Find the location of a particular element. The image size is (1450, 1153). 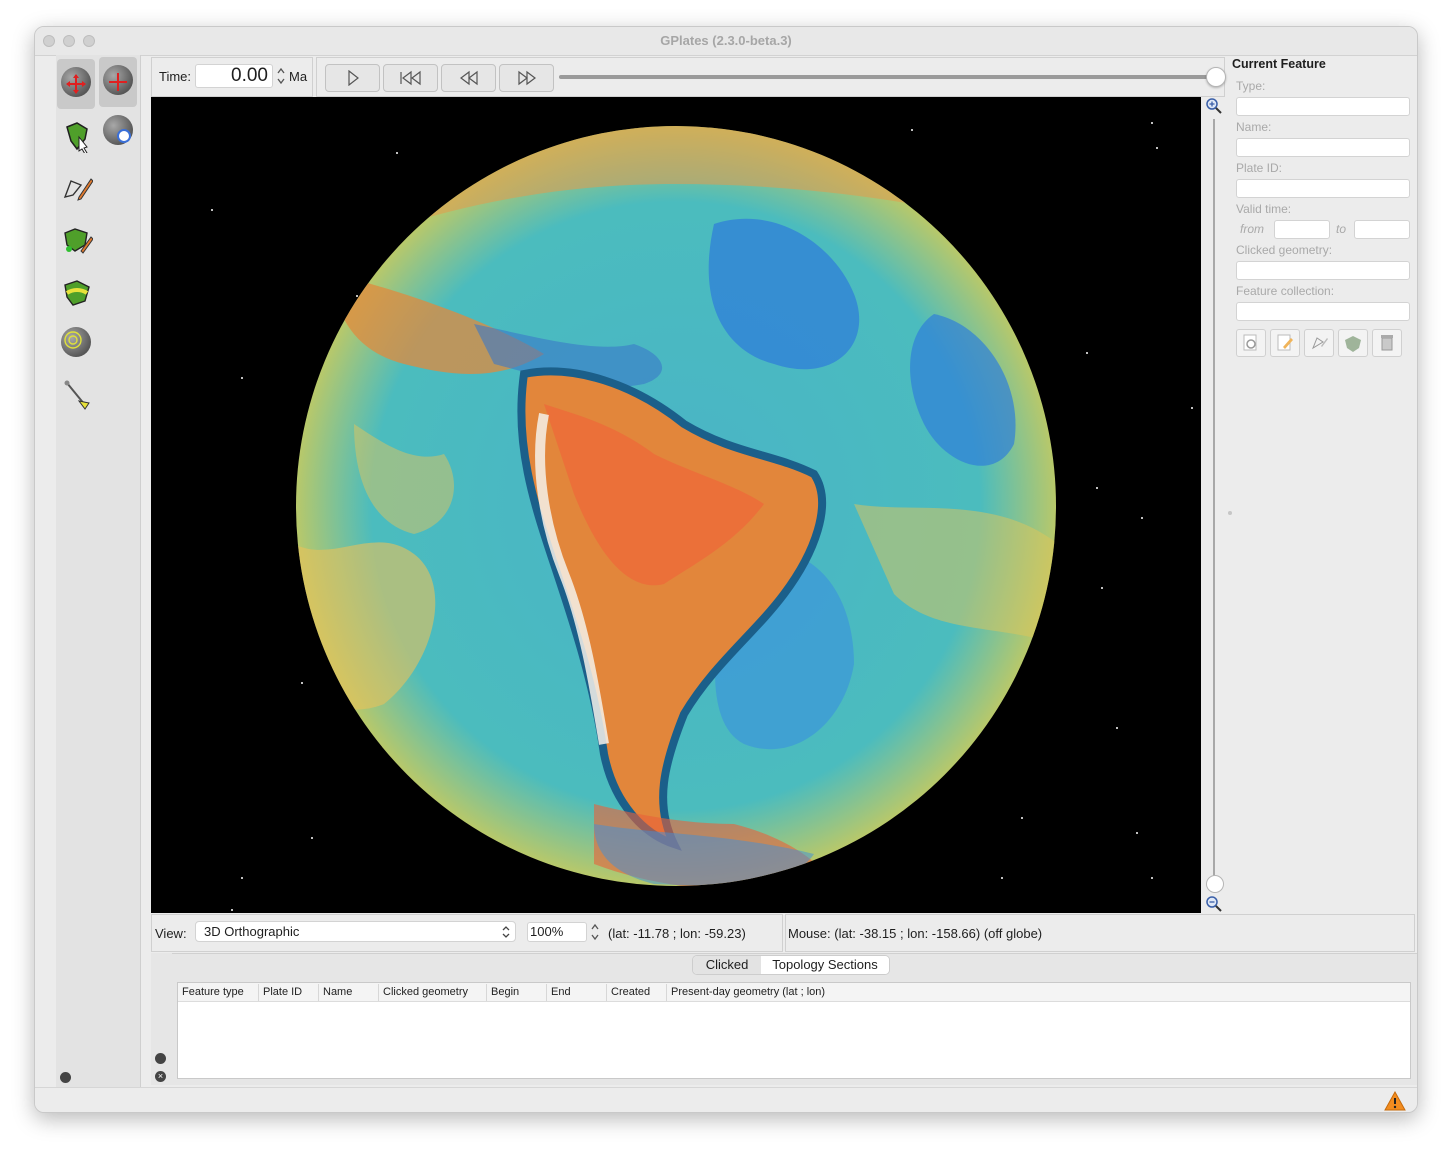

edit-feature-button is located at coordinates (1285, 343).